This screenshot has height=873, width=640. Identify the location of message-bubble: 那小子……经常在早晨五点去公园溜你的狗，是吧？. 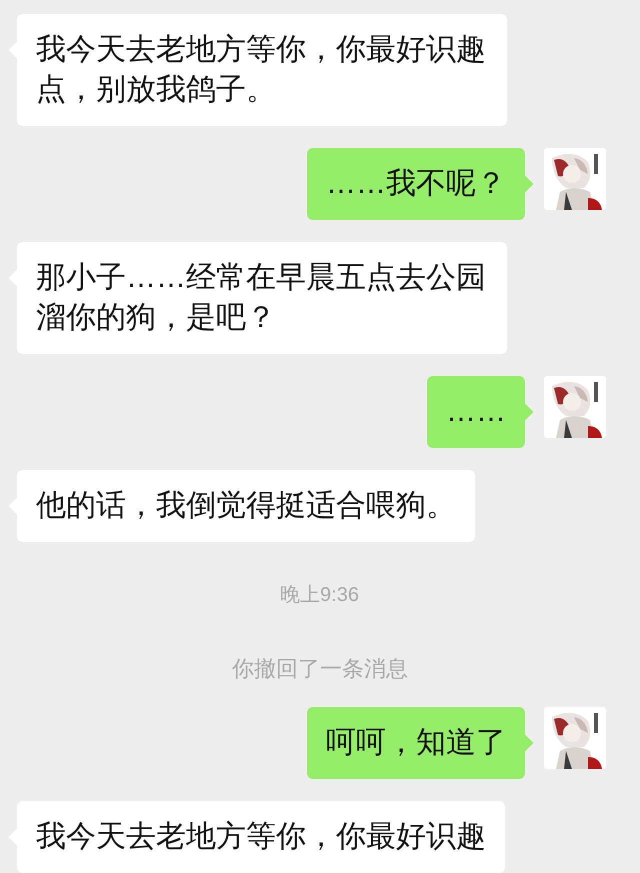
(262, 298).